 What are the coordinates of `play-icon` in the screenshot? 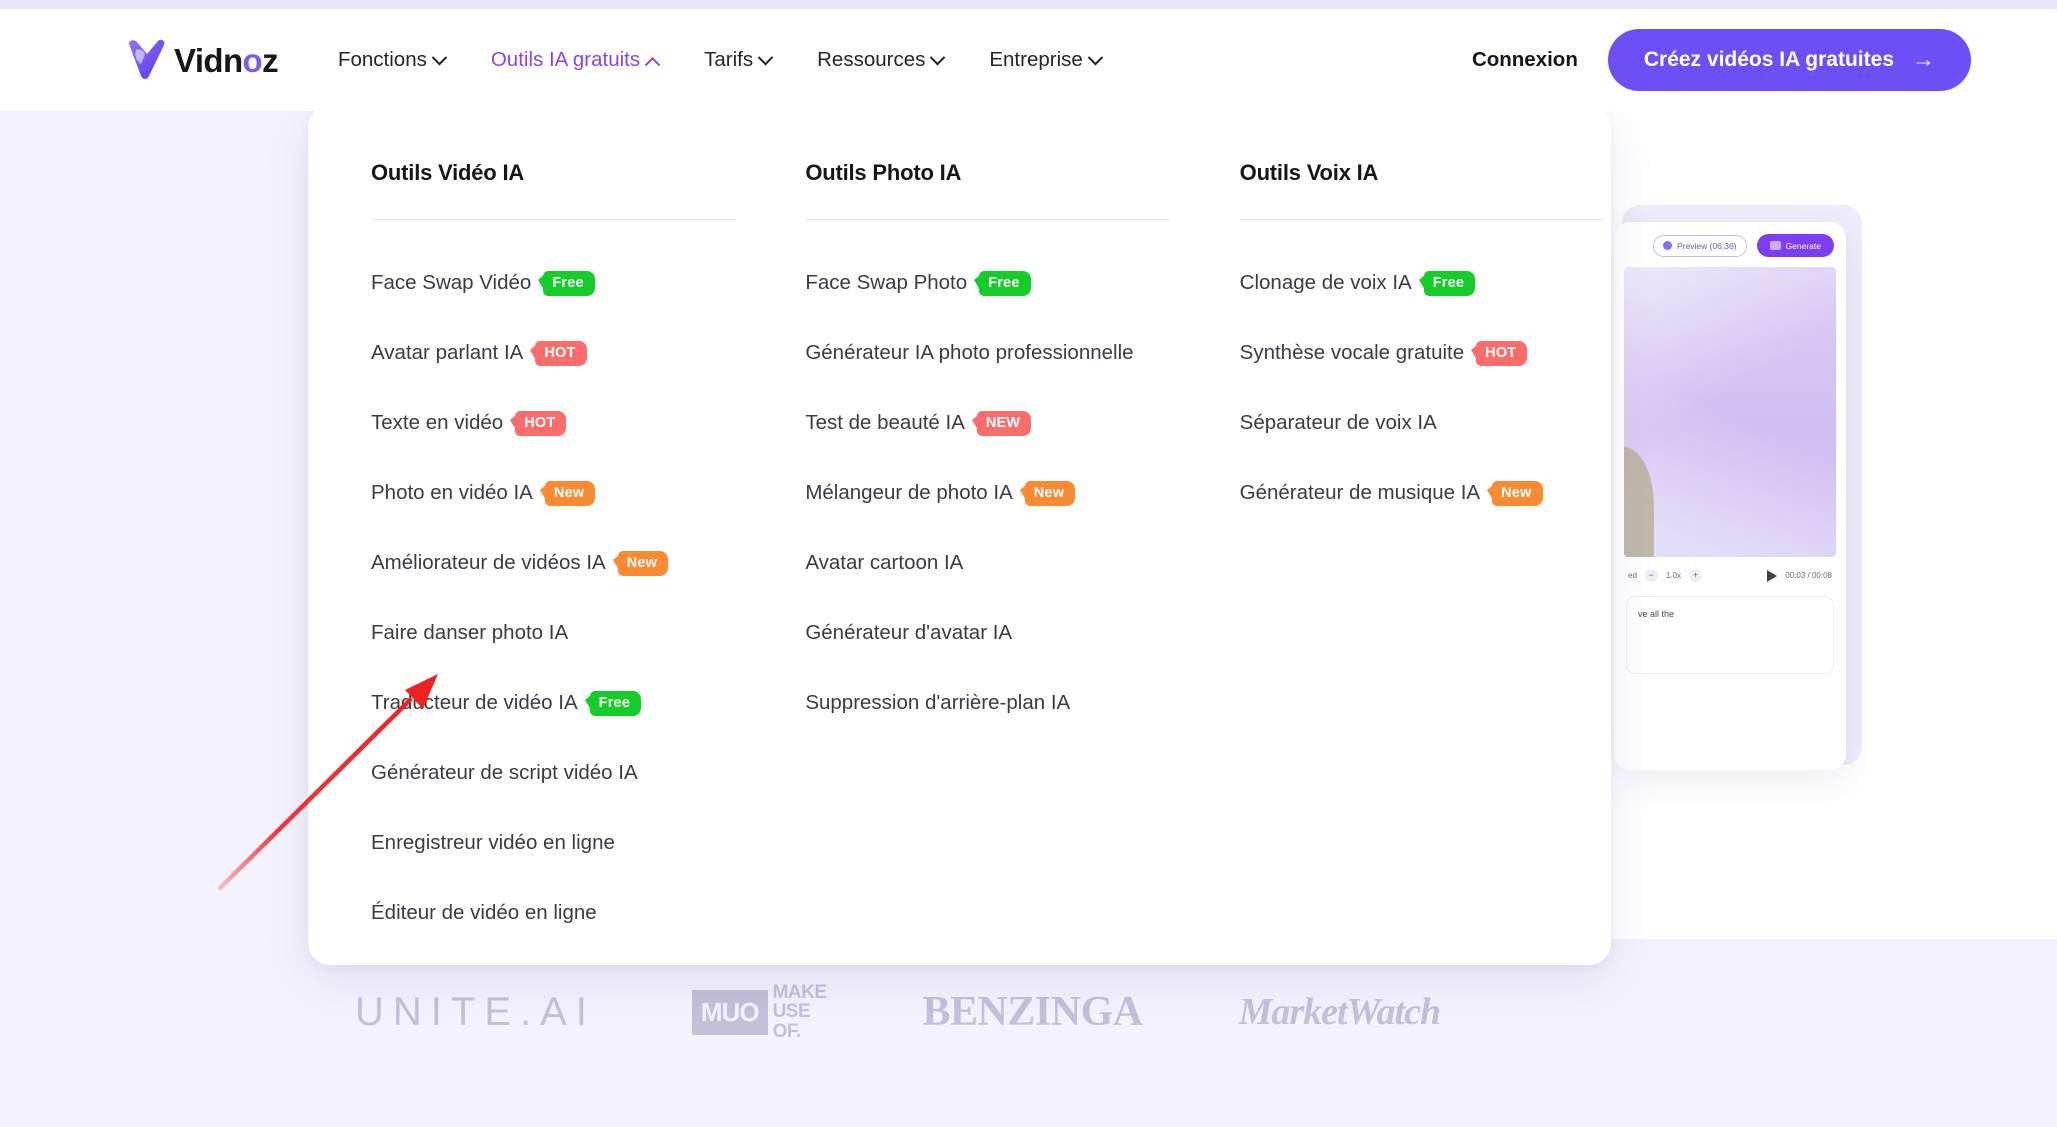 It's located at (1772, 575).